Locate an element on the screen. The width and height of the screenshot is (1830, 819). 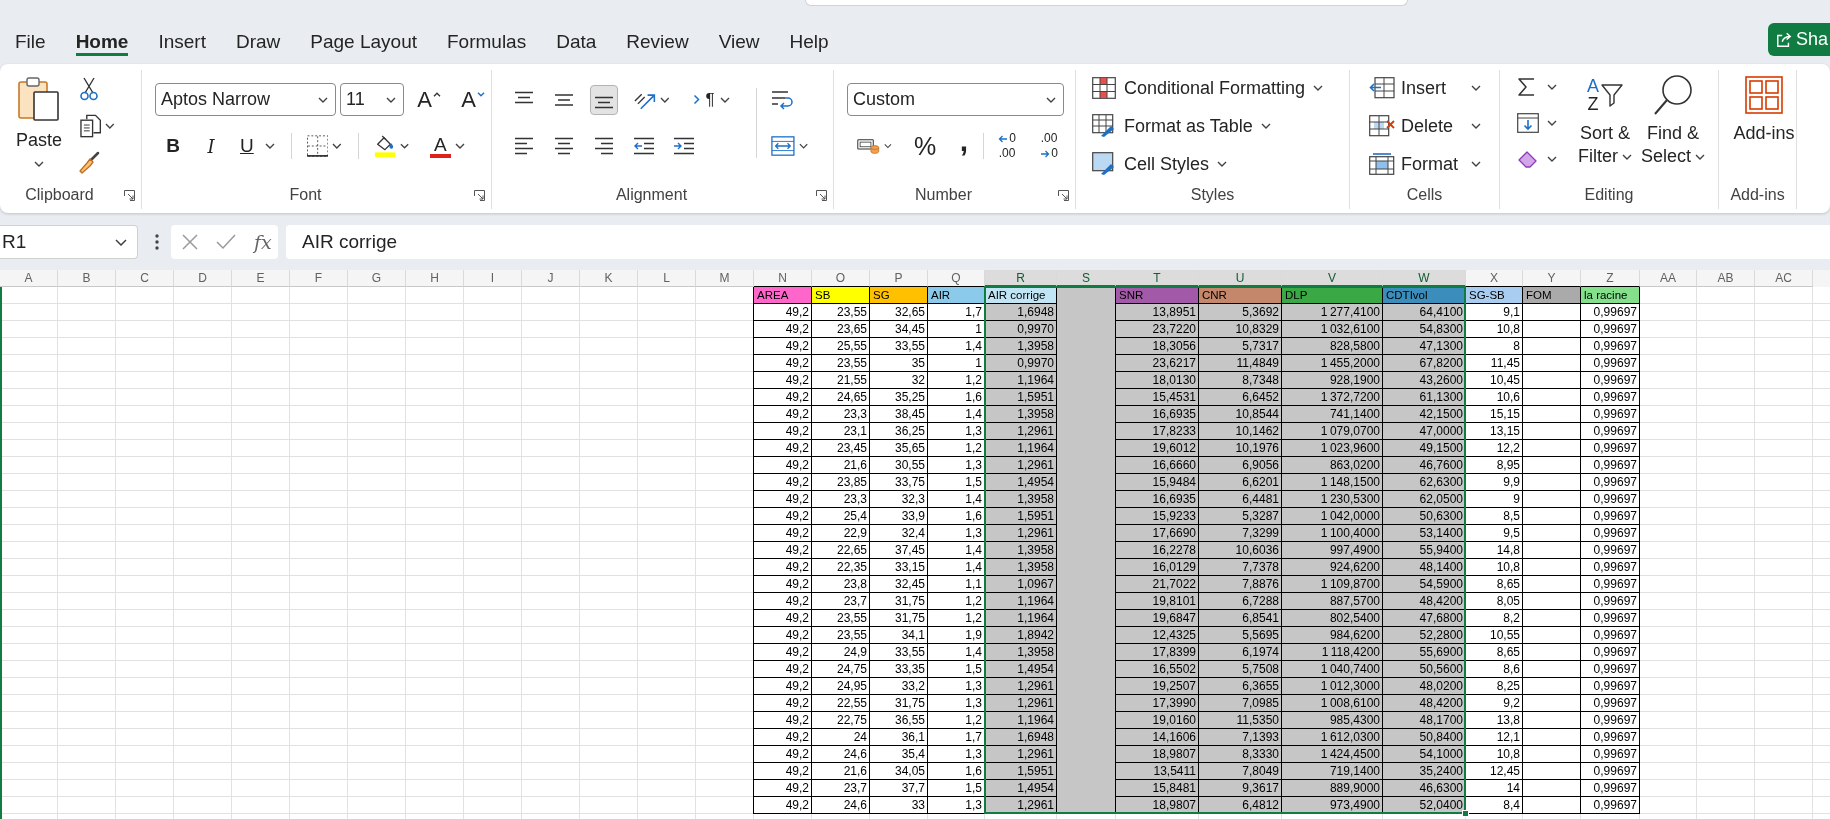
cells-menu-button: Format is located at coordinates (1425, 164).